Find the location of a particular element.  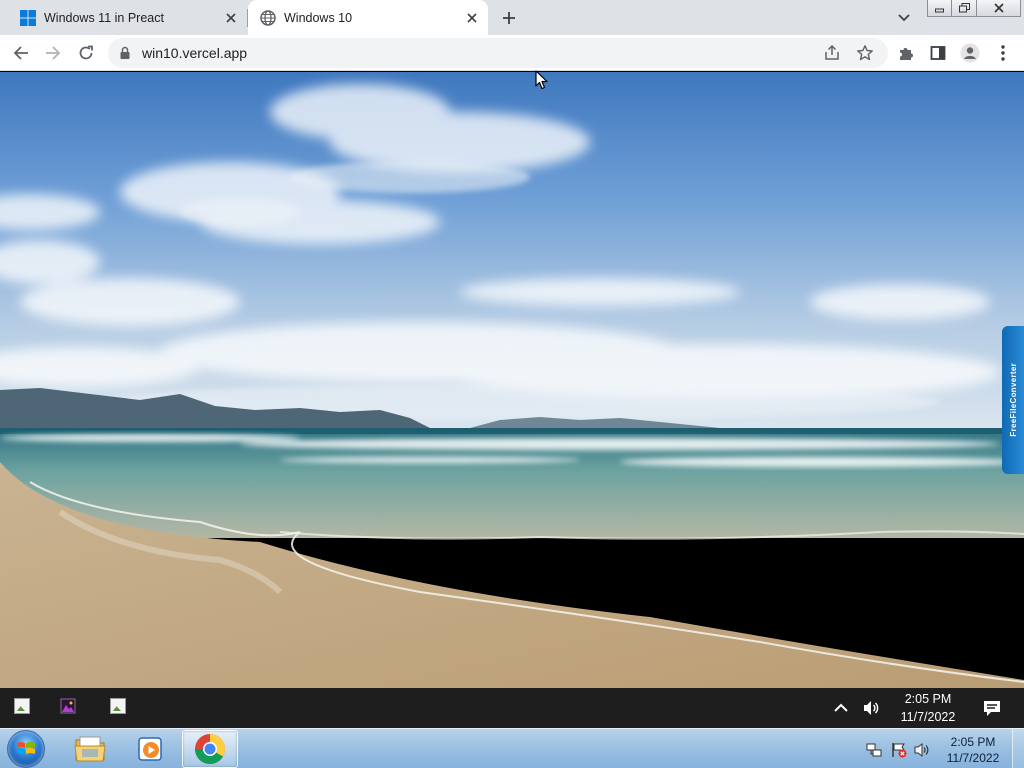

chrome-icon is located at coordinates (210, 749).